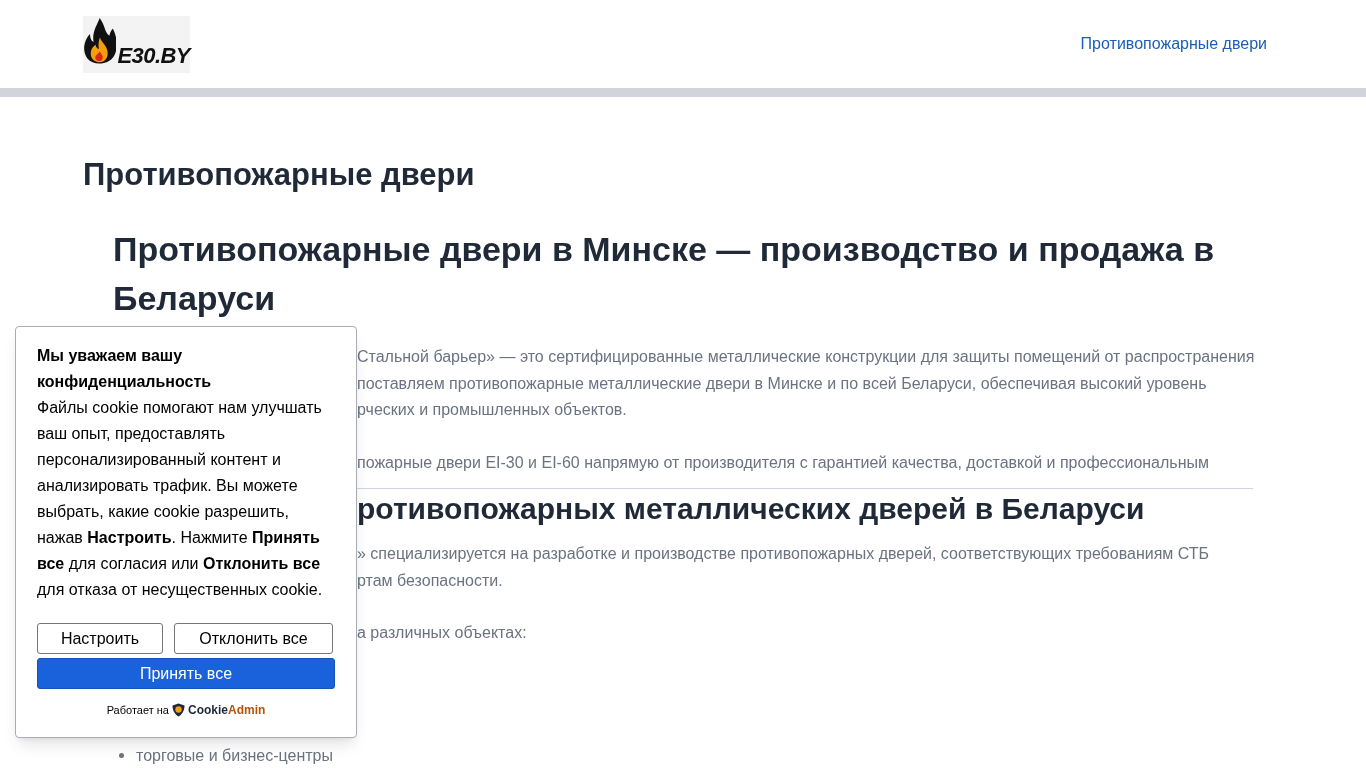 This screenshot has width=1366, height=768. I want to click on banner-button: Настроить, so click(100, 638).